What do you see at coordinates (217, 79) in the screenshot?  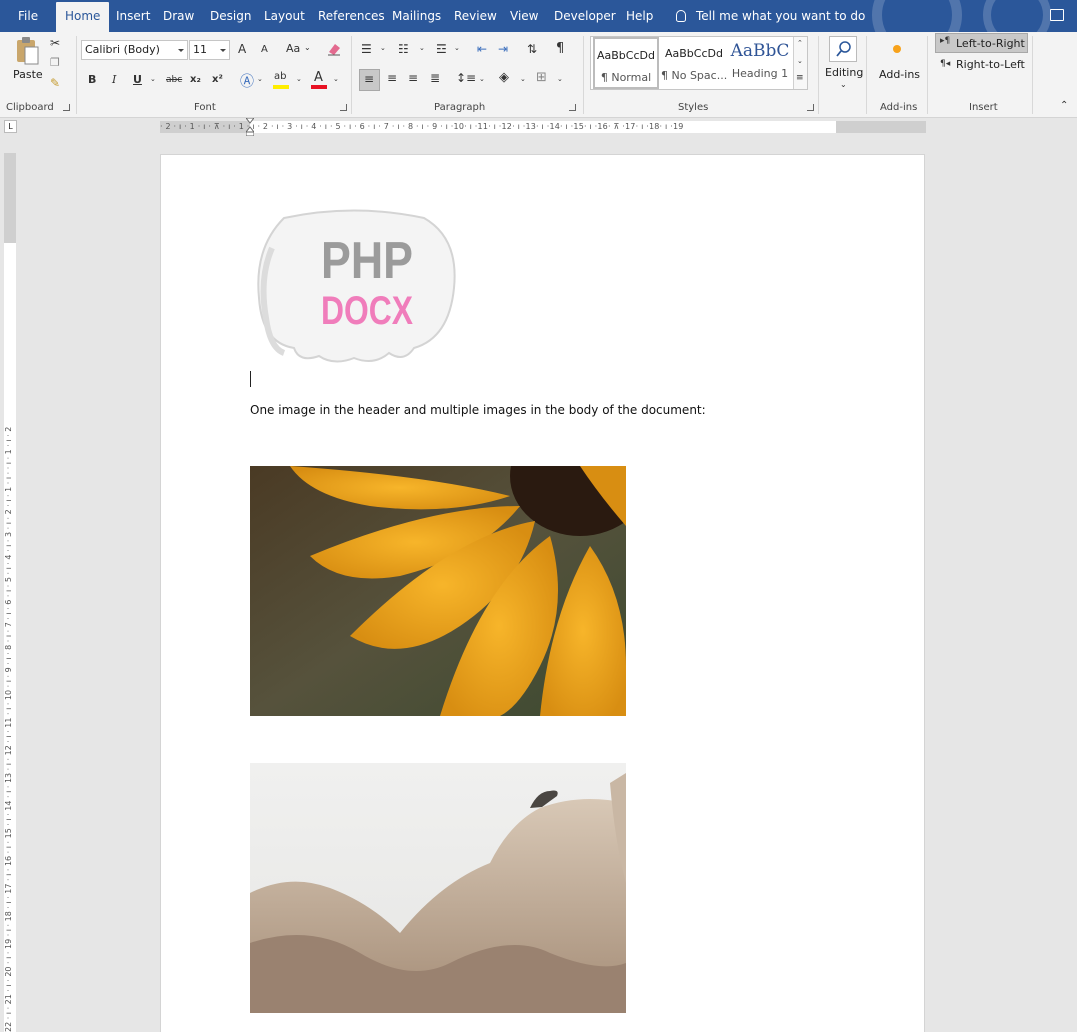 I see `superscript-button: x²` at bounding box center [217, 79].